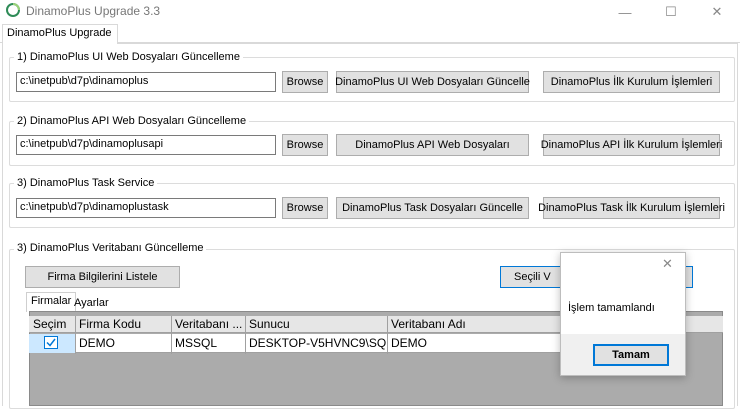 The width and height of the screenshot is (740, 409). I want to click on task-browse-button: Browse, so click(305, 208).